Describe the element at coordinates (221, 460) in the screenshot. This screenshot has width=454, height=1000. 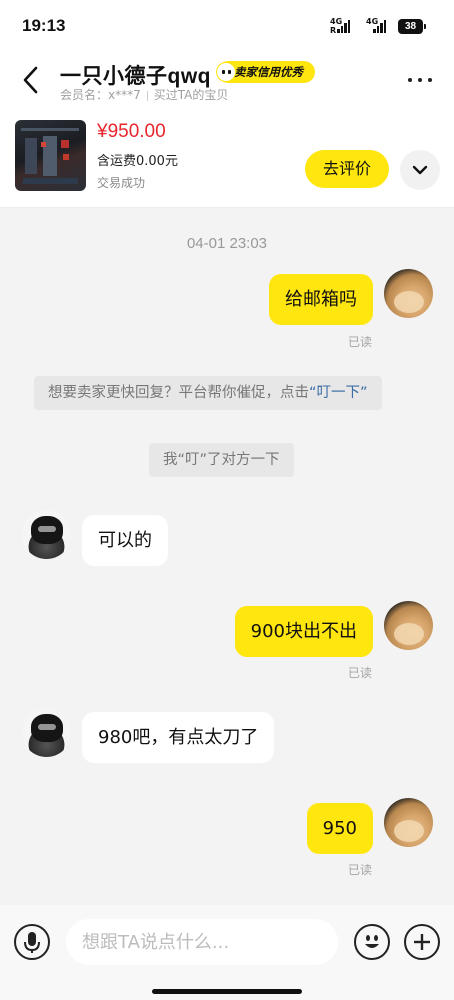
I see `system-message: 我“叮”了对方一下` at that location.